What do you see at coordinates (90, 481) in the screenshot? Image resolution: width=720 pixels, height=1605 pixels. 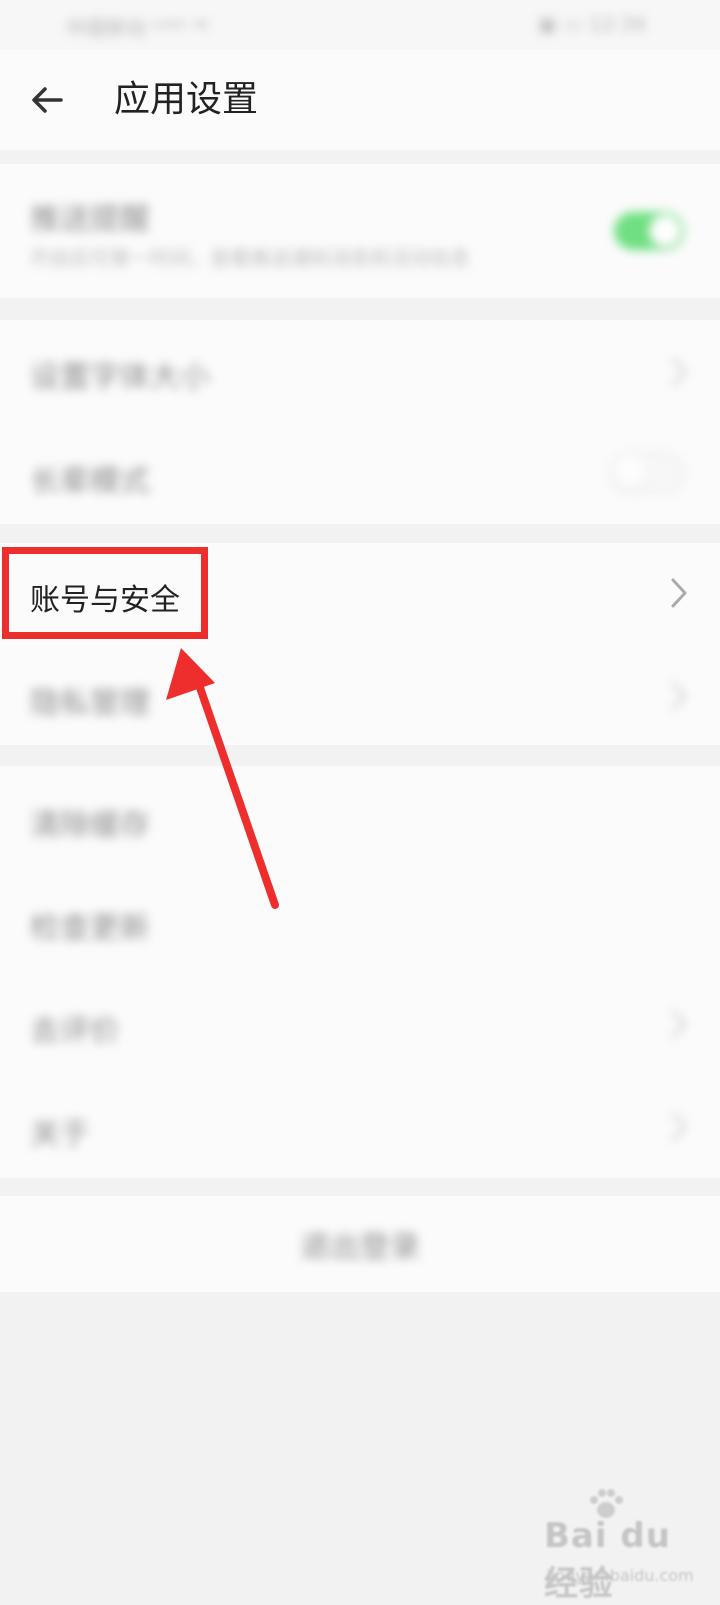 I see `elder-mode-label: 长辈模式` at bounding box center [90, 481].